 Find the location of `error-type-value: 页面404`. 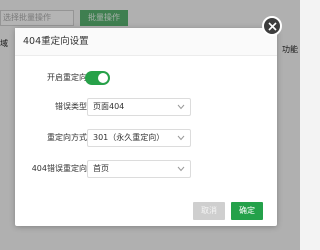

error-type-value: 页面404 is located at coordinates (109, 106).